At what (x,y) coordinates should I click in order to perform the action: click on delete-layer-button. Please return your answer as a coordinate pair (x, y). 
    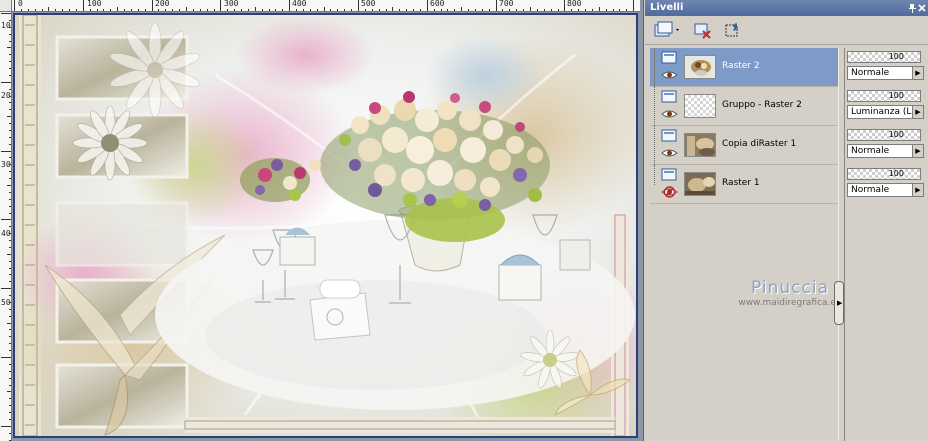
    Looking at the image, I should click on (703, 31).